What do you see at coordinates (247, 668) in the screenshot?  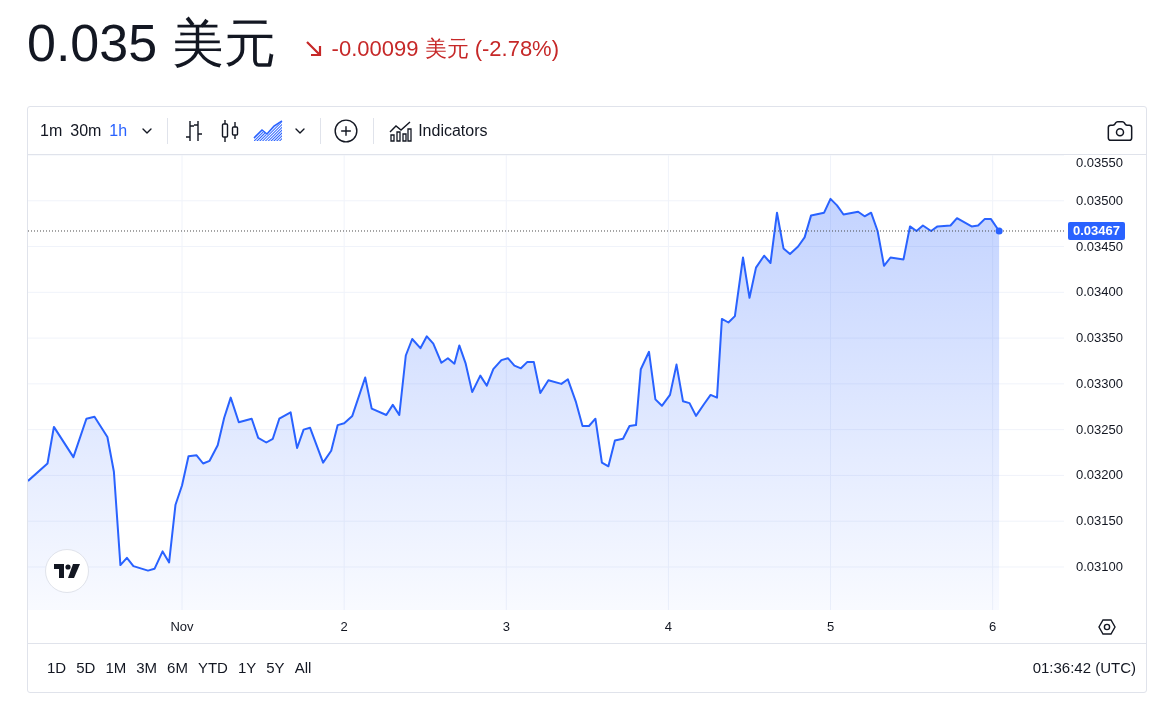 I see `range-button: 1Y` at bounding box center [247, 668].